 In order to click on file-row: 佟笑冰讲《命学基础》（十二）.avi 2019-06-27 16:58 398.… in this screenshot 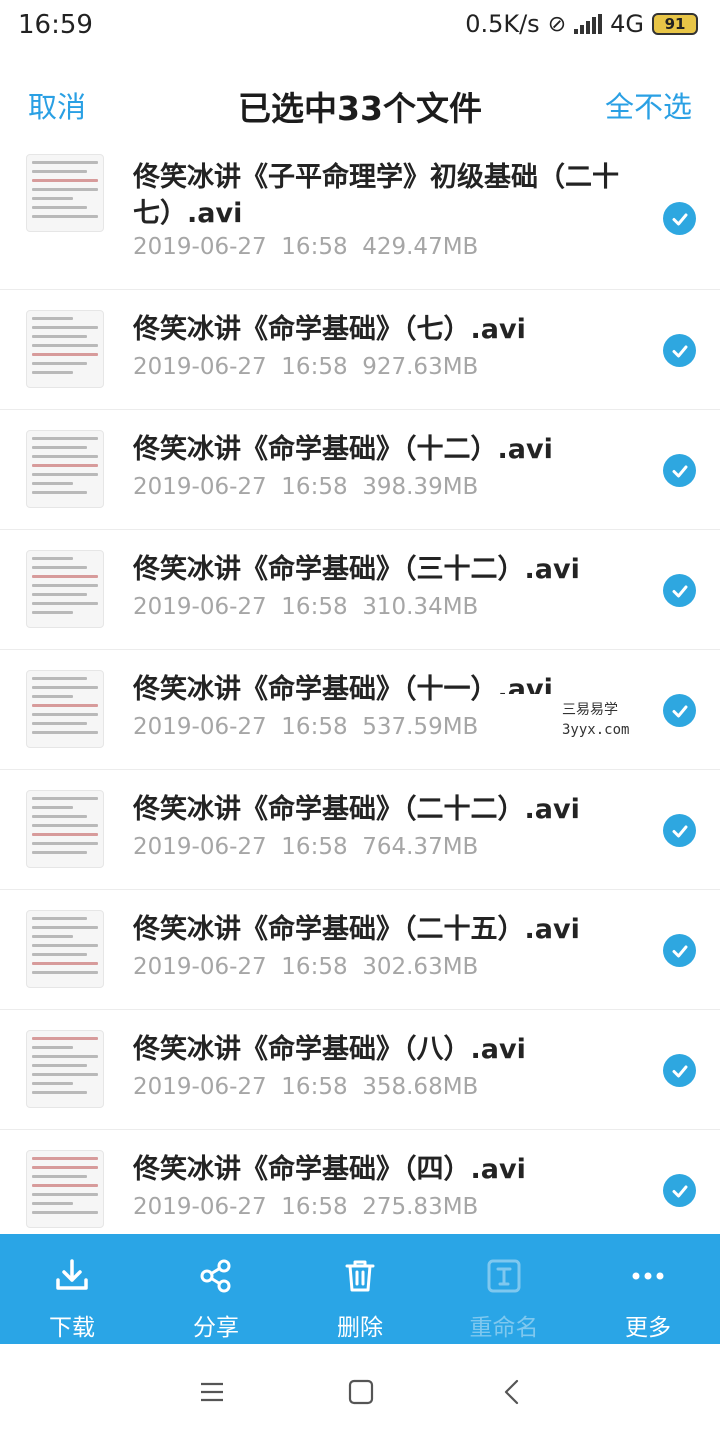, I will do `click(360, 470)`.